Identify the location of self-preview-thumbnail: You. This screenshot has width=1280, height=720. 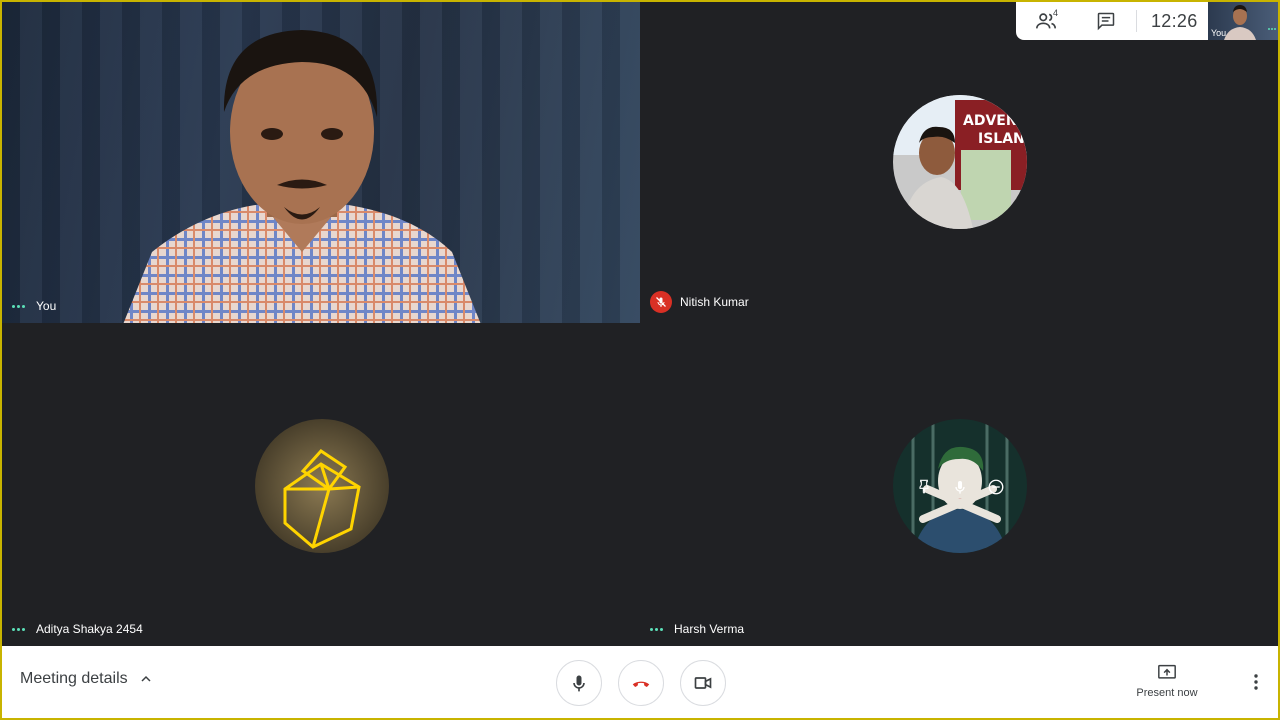
(1243, 21).